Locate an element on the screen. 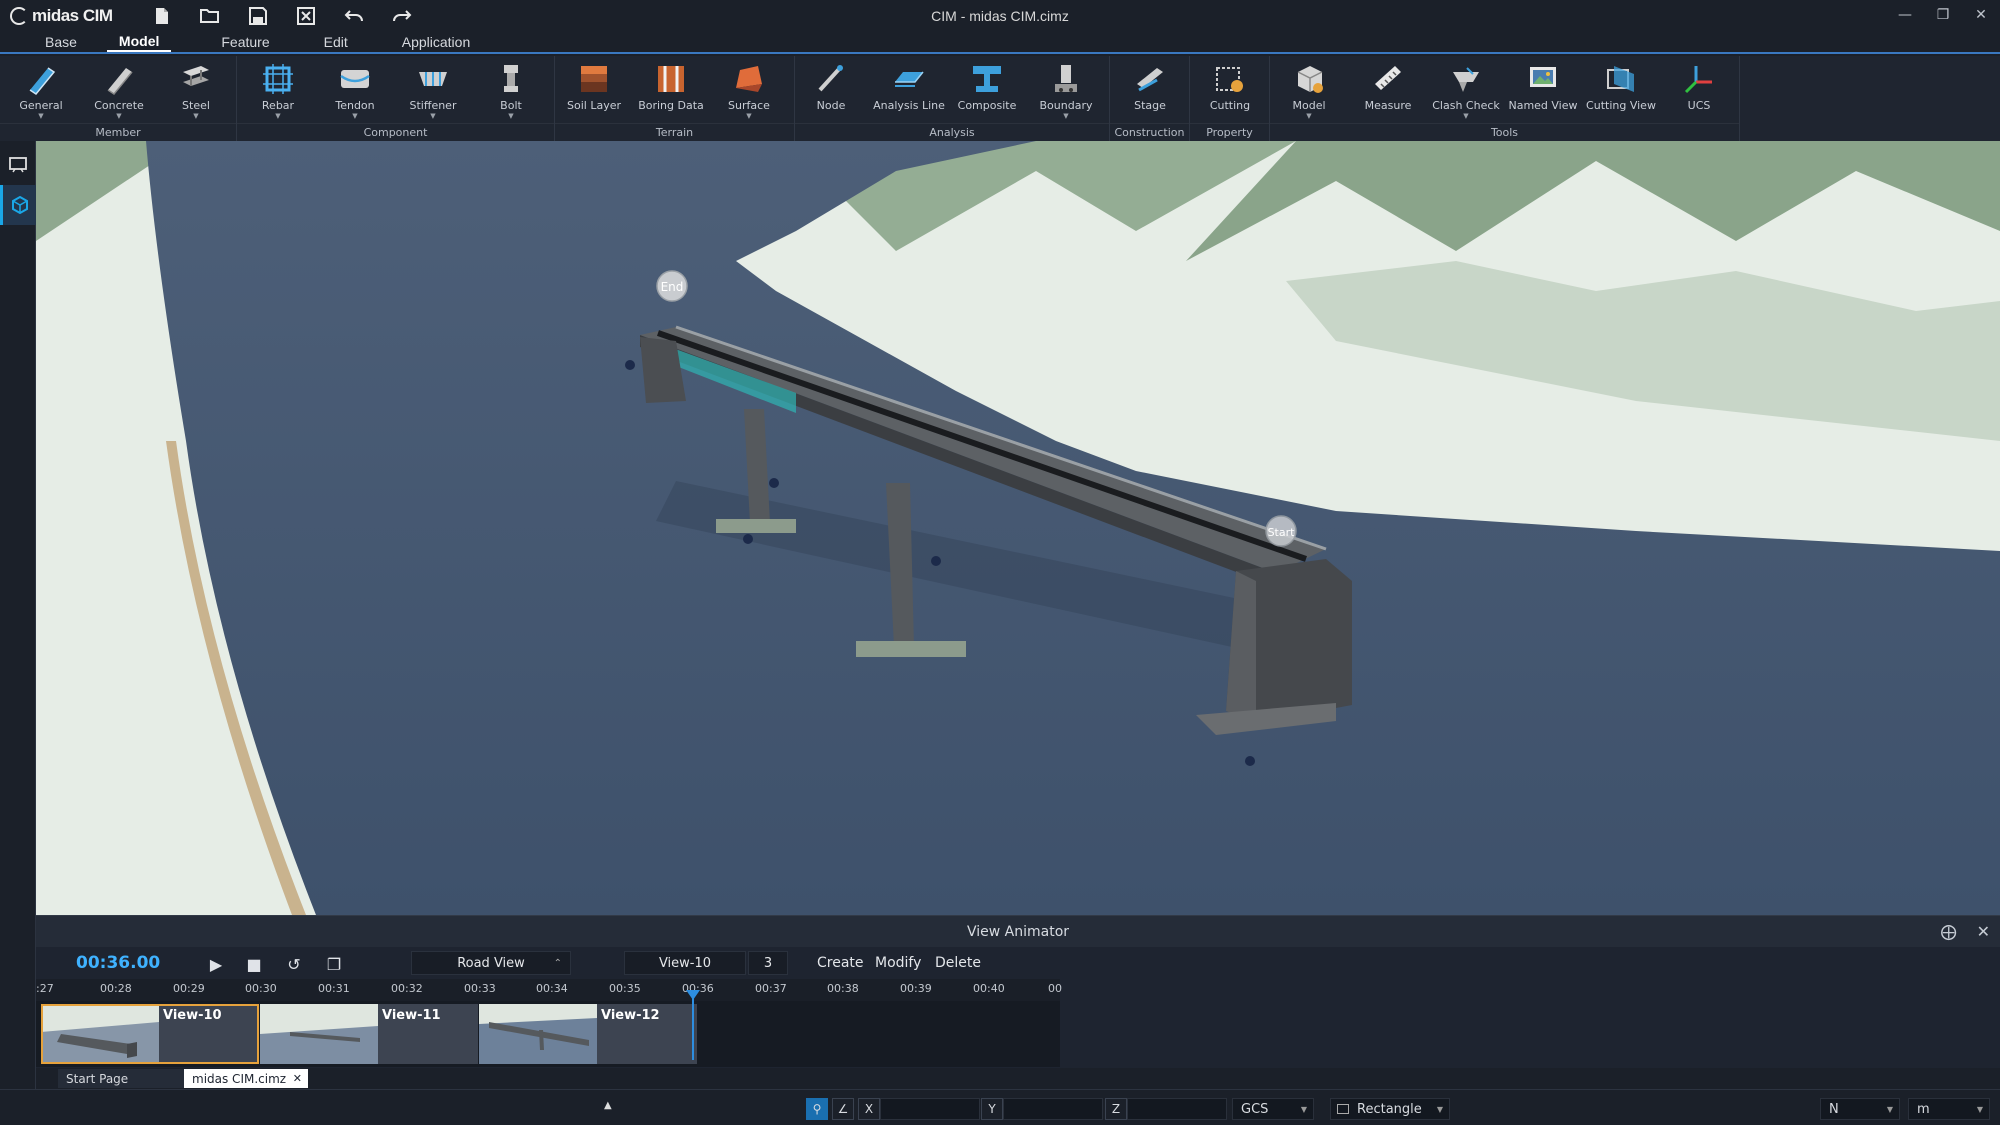 The height and width of the screenshot is (1125, 2000). concrete-label: Concrete is located at coordinates (119, 105).